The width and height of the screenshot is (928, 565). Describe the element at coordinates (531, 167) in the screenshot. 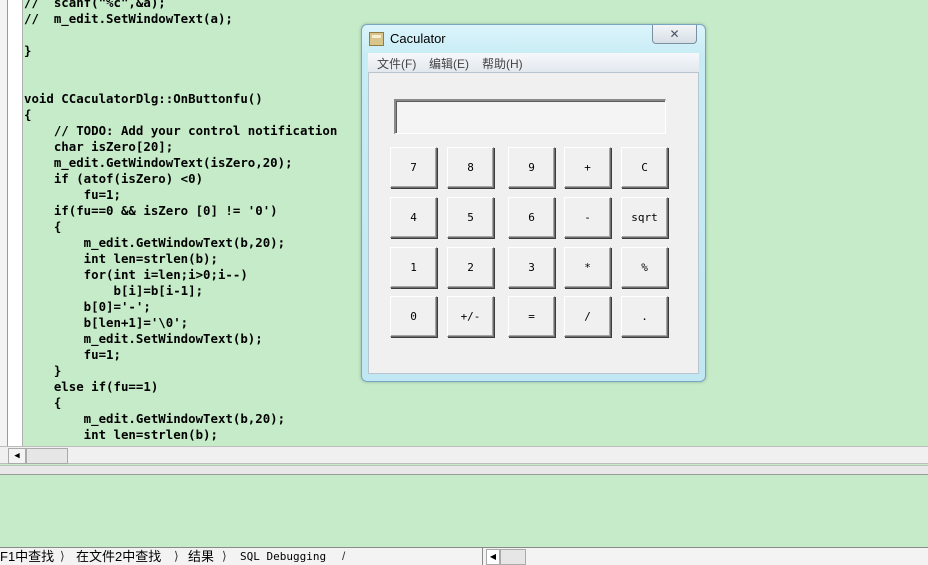

I see `digit-9-button: 9` at that location.